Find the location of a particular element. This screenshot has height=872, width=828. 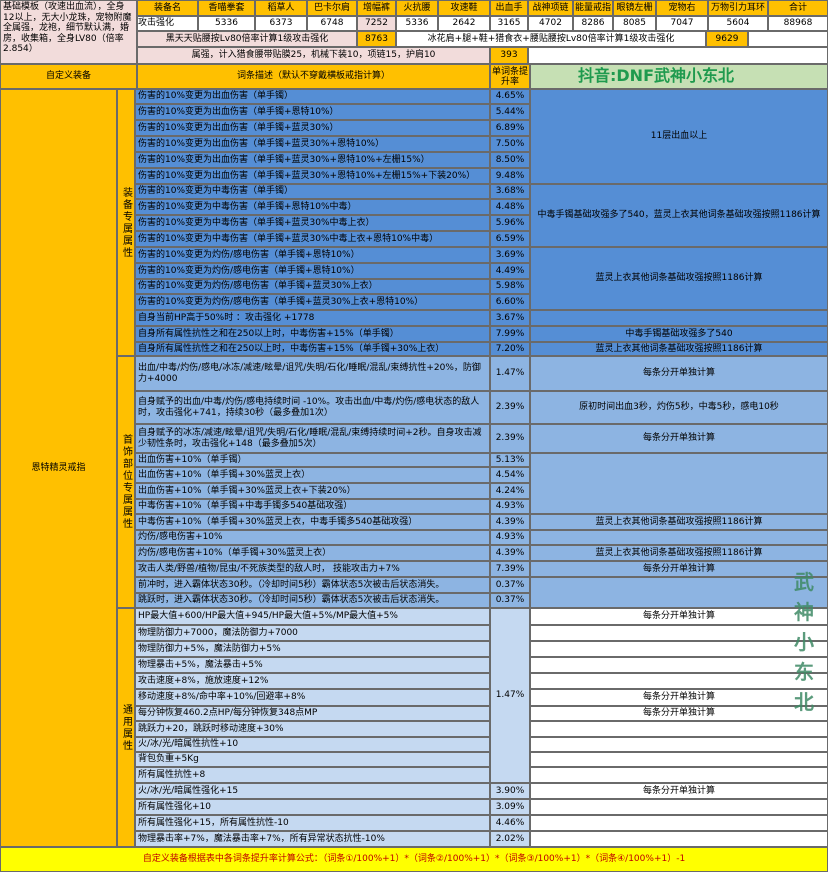

header-cell: 攻速鞋 is located at coordinates (464, 8).